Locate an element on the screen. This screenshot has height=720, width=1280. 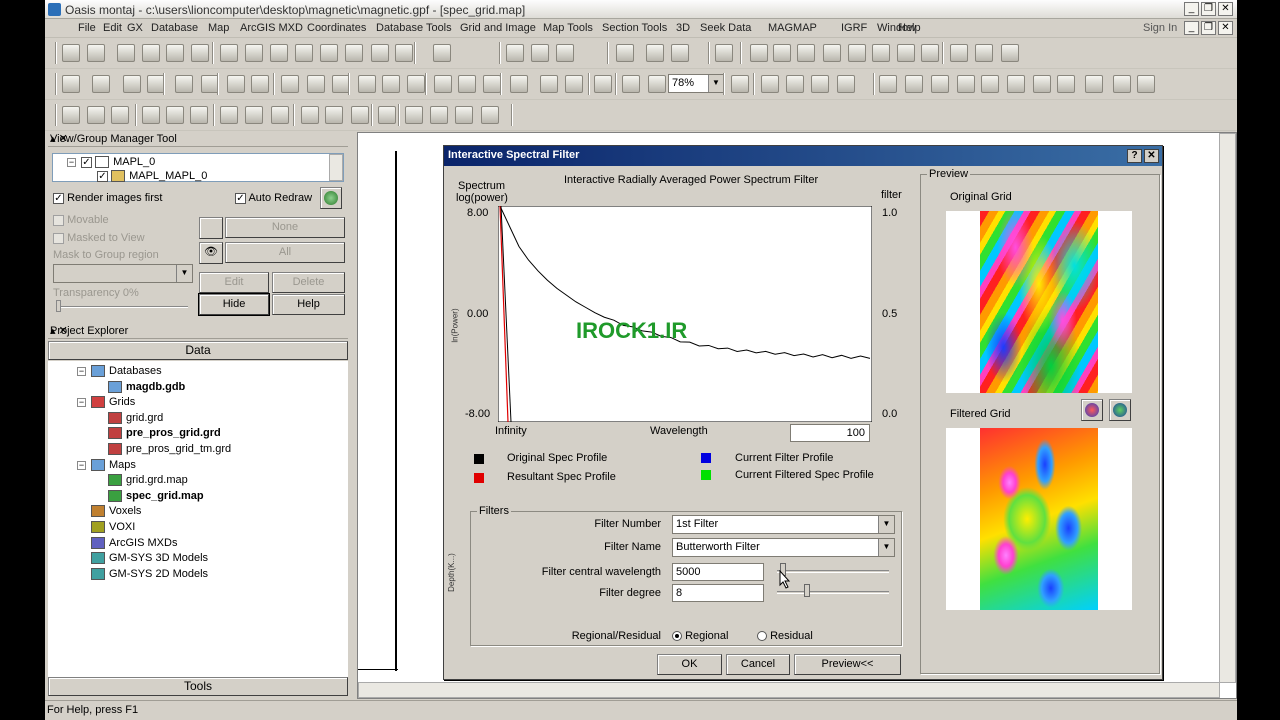
spectrum-chart is located at coordinates (685, 314).